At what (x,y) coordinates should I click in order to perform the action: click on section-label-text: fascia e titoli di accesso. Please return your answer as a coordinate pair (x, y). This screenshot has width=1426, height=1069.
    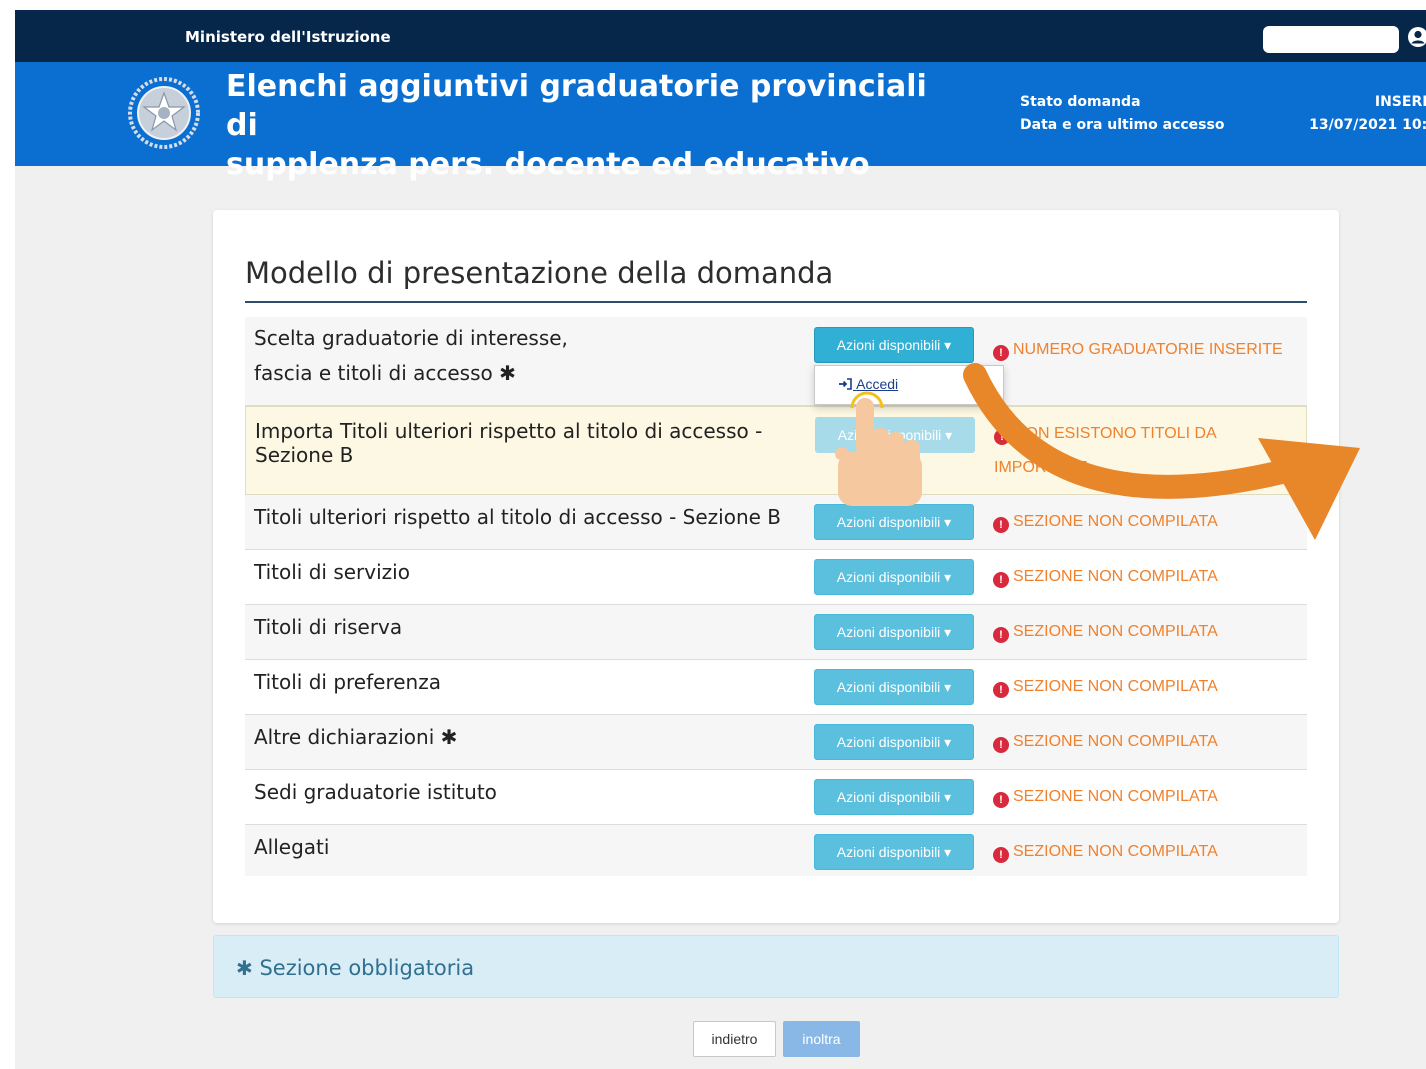
    Looking at the image, I should click on (373, 373).